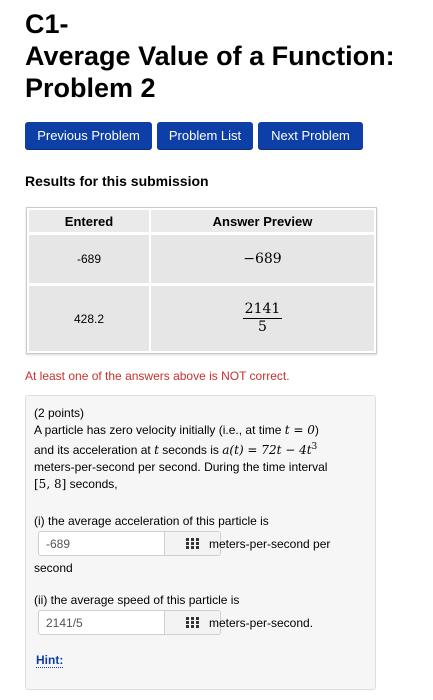 The width and height of the screenshot is (433, 700). What do you see at coordinates (299, 430) in the screenshot?
I see `math-t-zero: t = 0` at bounding box center [299, 430].